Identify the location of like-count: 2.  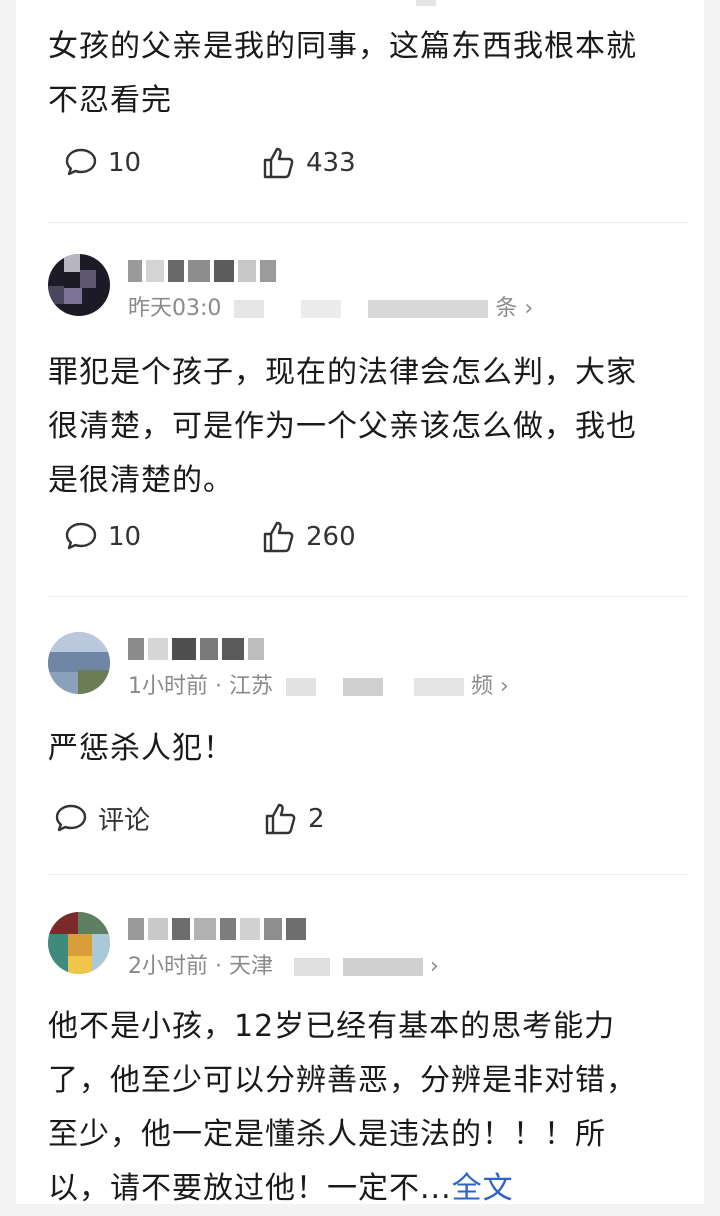
(316, 818).